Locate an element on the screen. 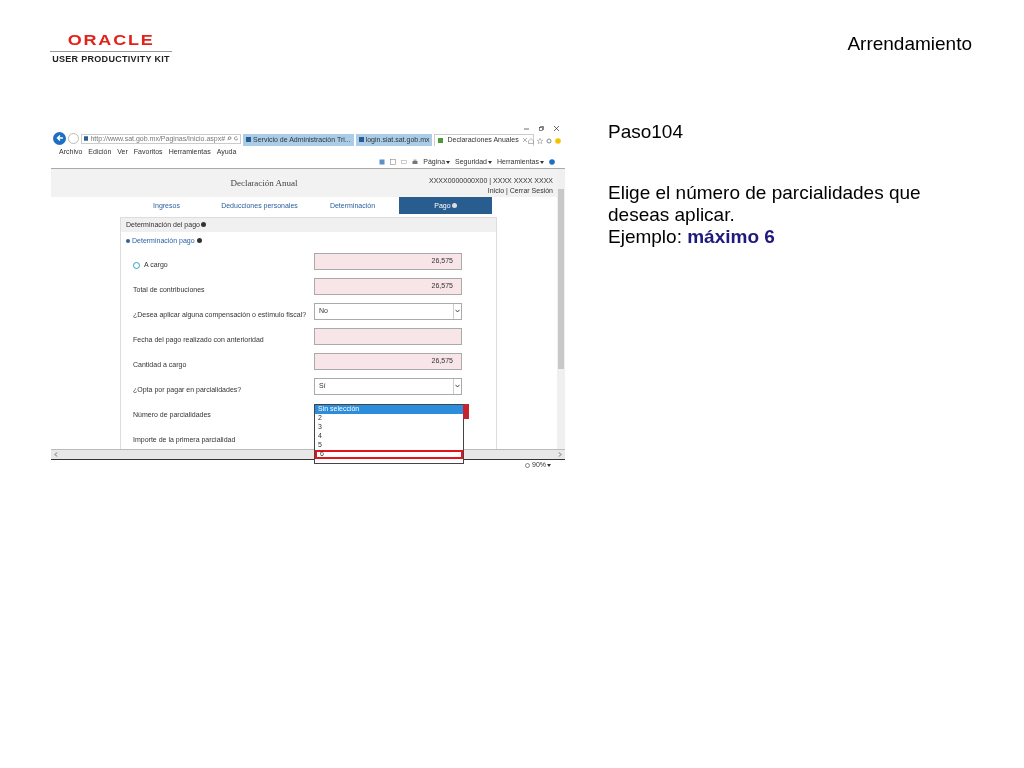 This screenshot has width=1024, height=768. site-icon is located at coordinates (86, 139).